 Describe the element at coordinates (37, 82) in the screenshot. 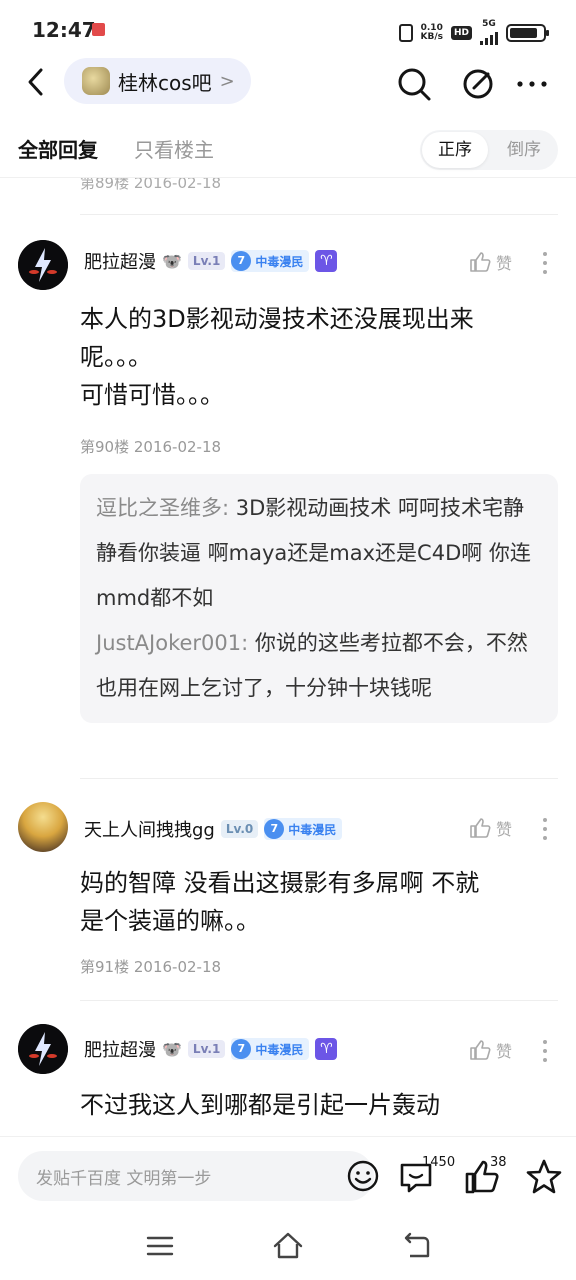

I see `back-icon` at that location.